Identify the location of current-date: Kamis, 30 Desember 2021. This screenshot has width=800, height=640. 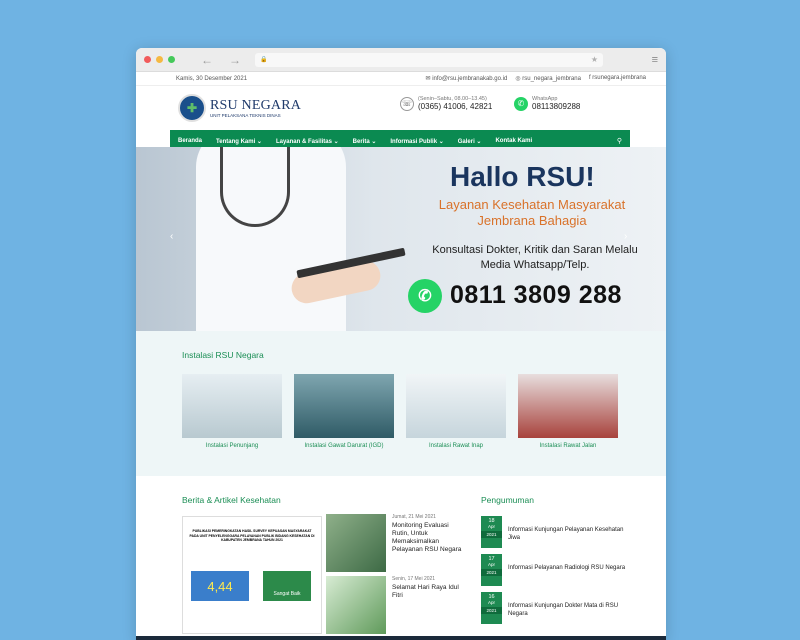
(212, 78).